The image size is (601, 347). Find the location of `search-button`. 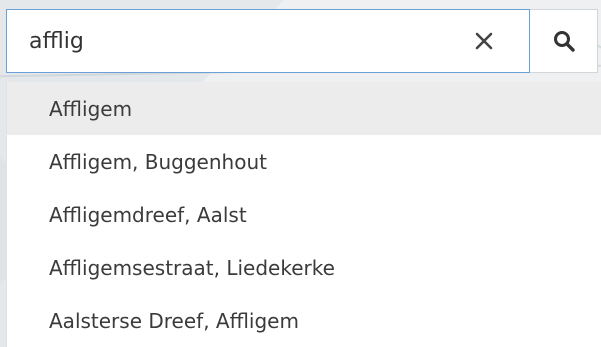

search-button is located at coordinates (564, 41).